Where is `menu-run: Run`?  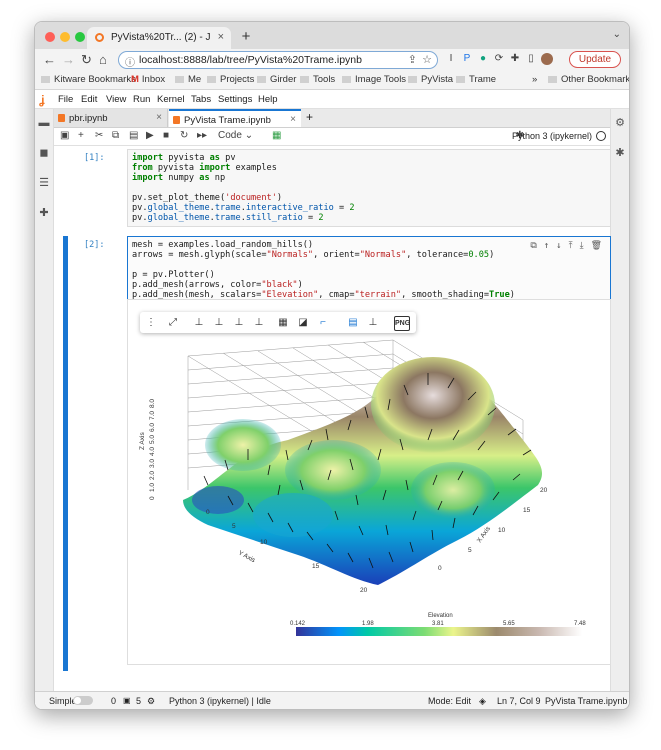 menu-run: Run is located at coordinates (141, 99).